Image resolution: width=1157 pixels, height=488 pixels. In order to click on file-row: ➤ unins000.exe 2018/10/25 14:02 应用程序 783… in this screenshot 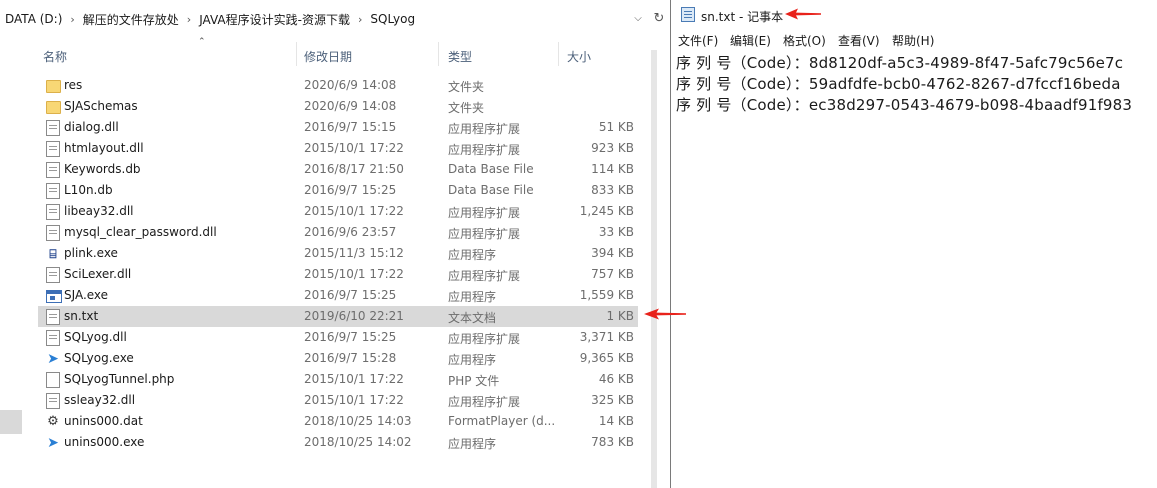, I will do `click(338, 442)`.